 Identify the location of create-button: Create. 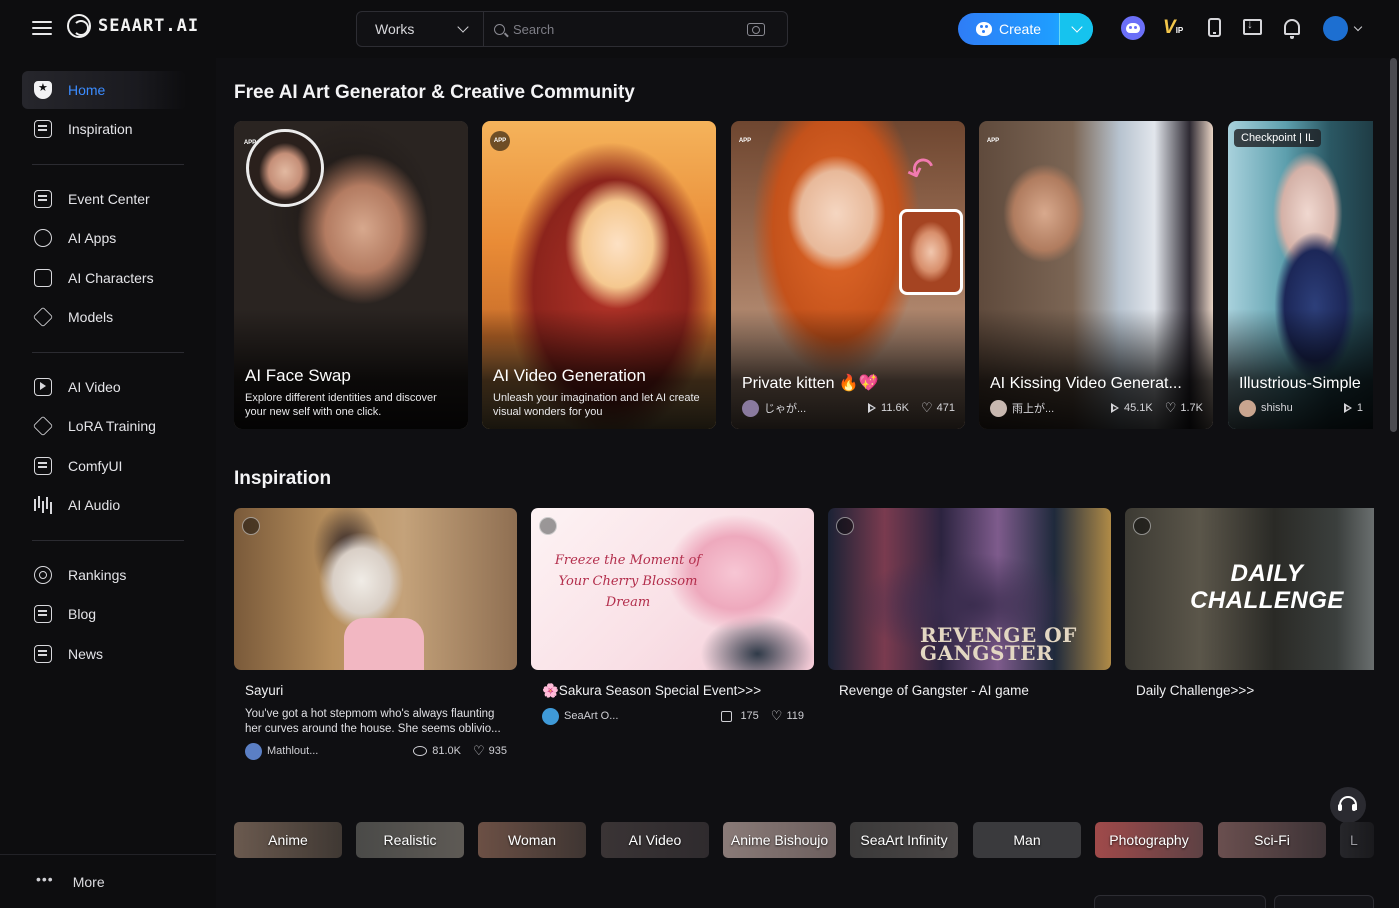
(1025, 29).